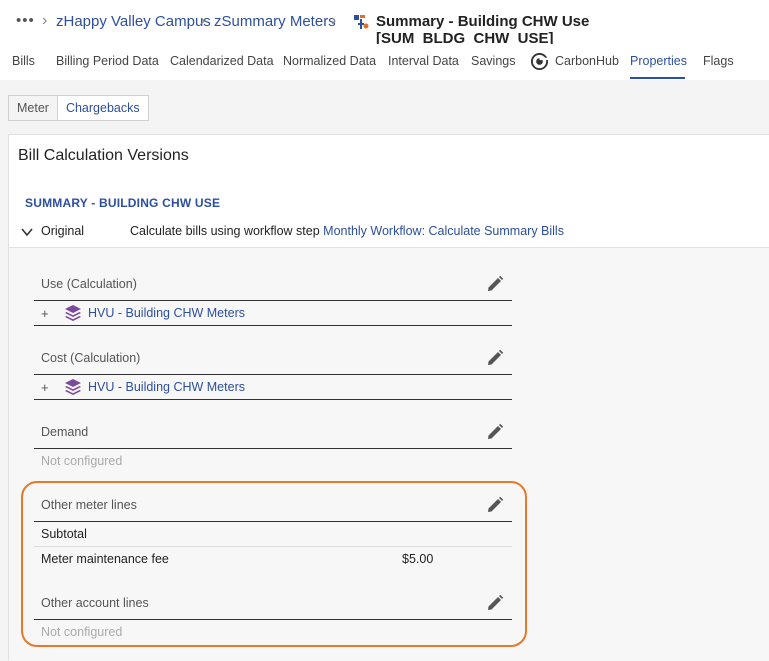  Describe the element at coordinates (89, 284) in the screenshot. I see `use-label: Use (Calculation)` at that location.